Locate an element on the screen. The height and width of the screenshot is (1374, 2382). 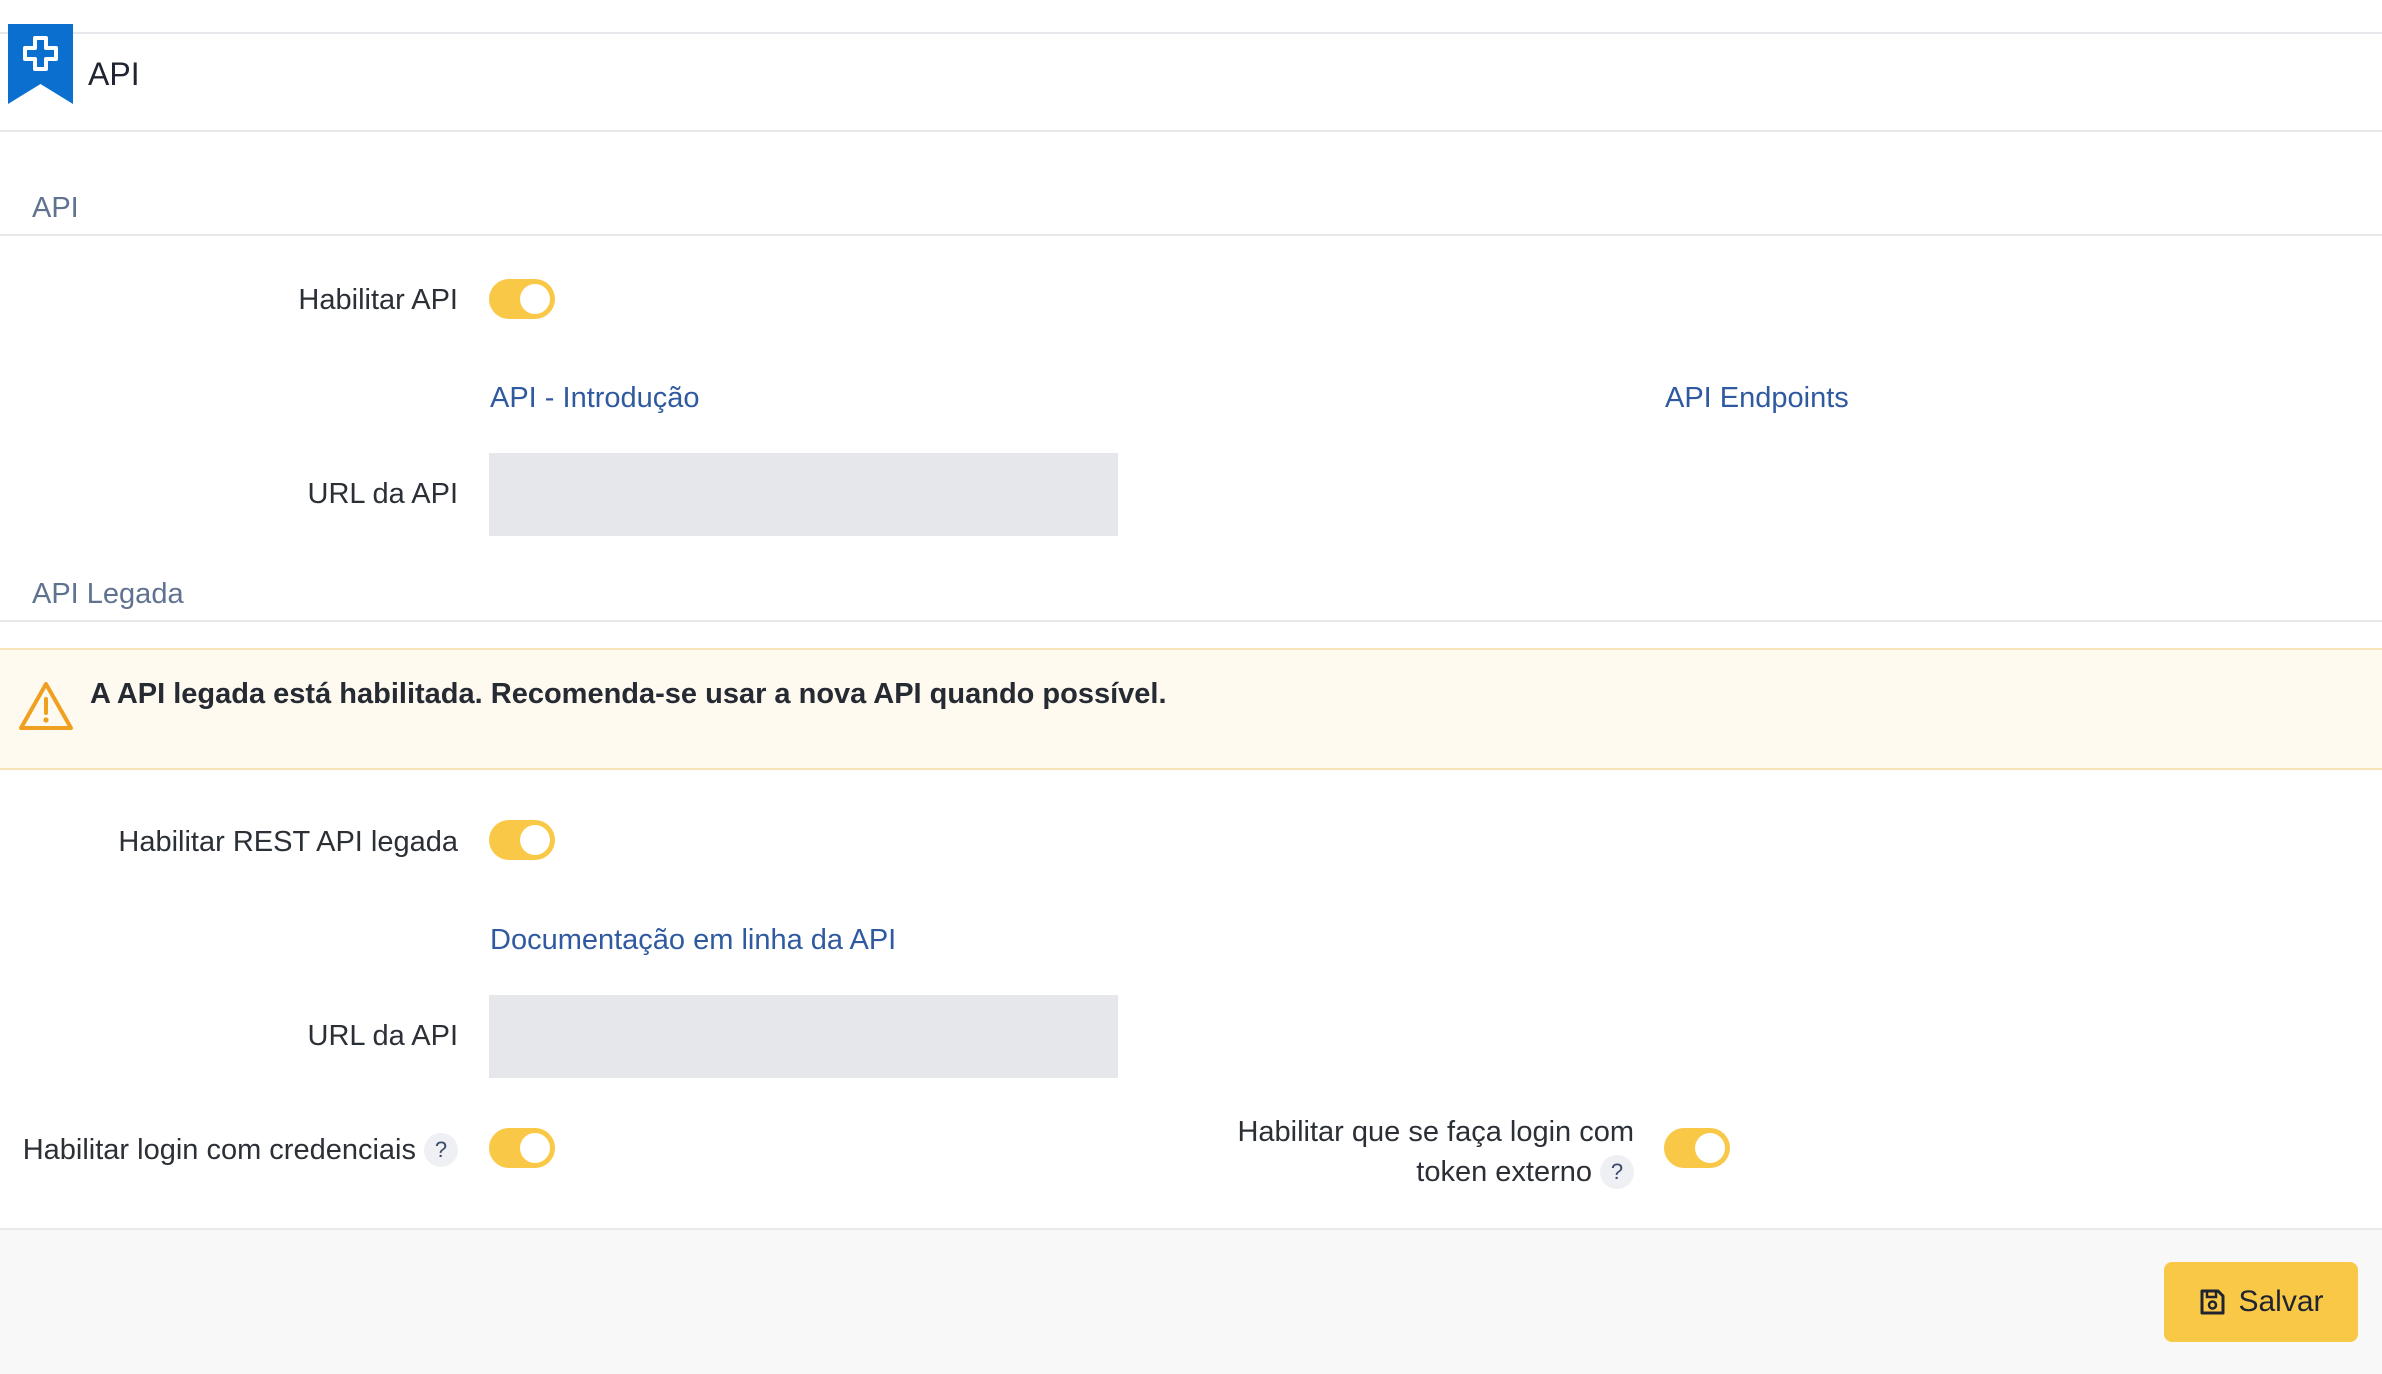
save-button-label: Salvar is located at coordinates (2281, 1301).